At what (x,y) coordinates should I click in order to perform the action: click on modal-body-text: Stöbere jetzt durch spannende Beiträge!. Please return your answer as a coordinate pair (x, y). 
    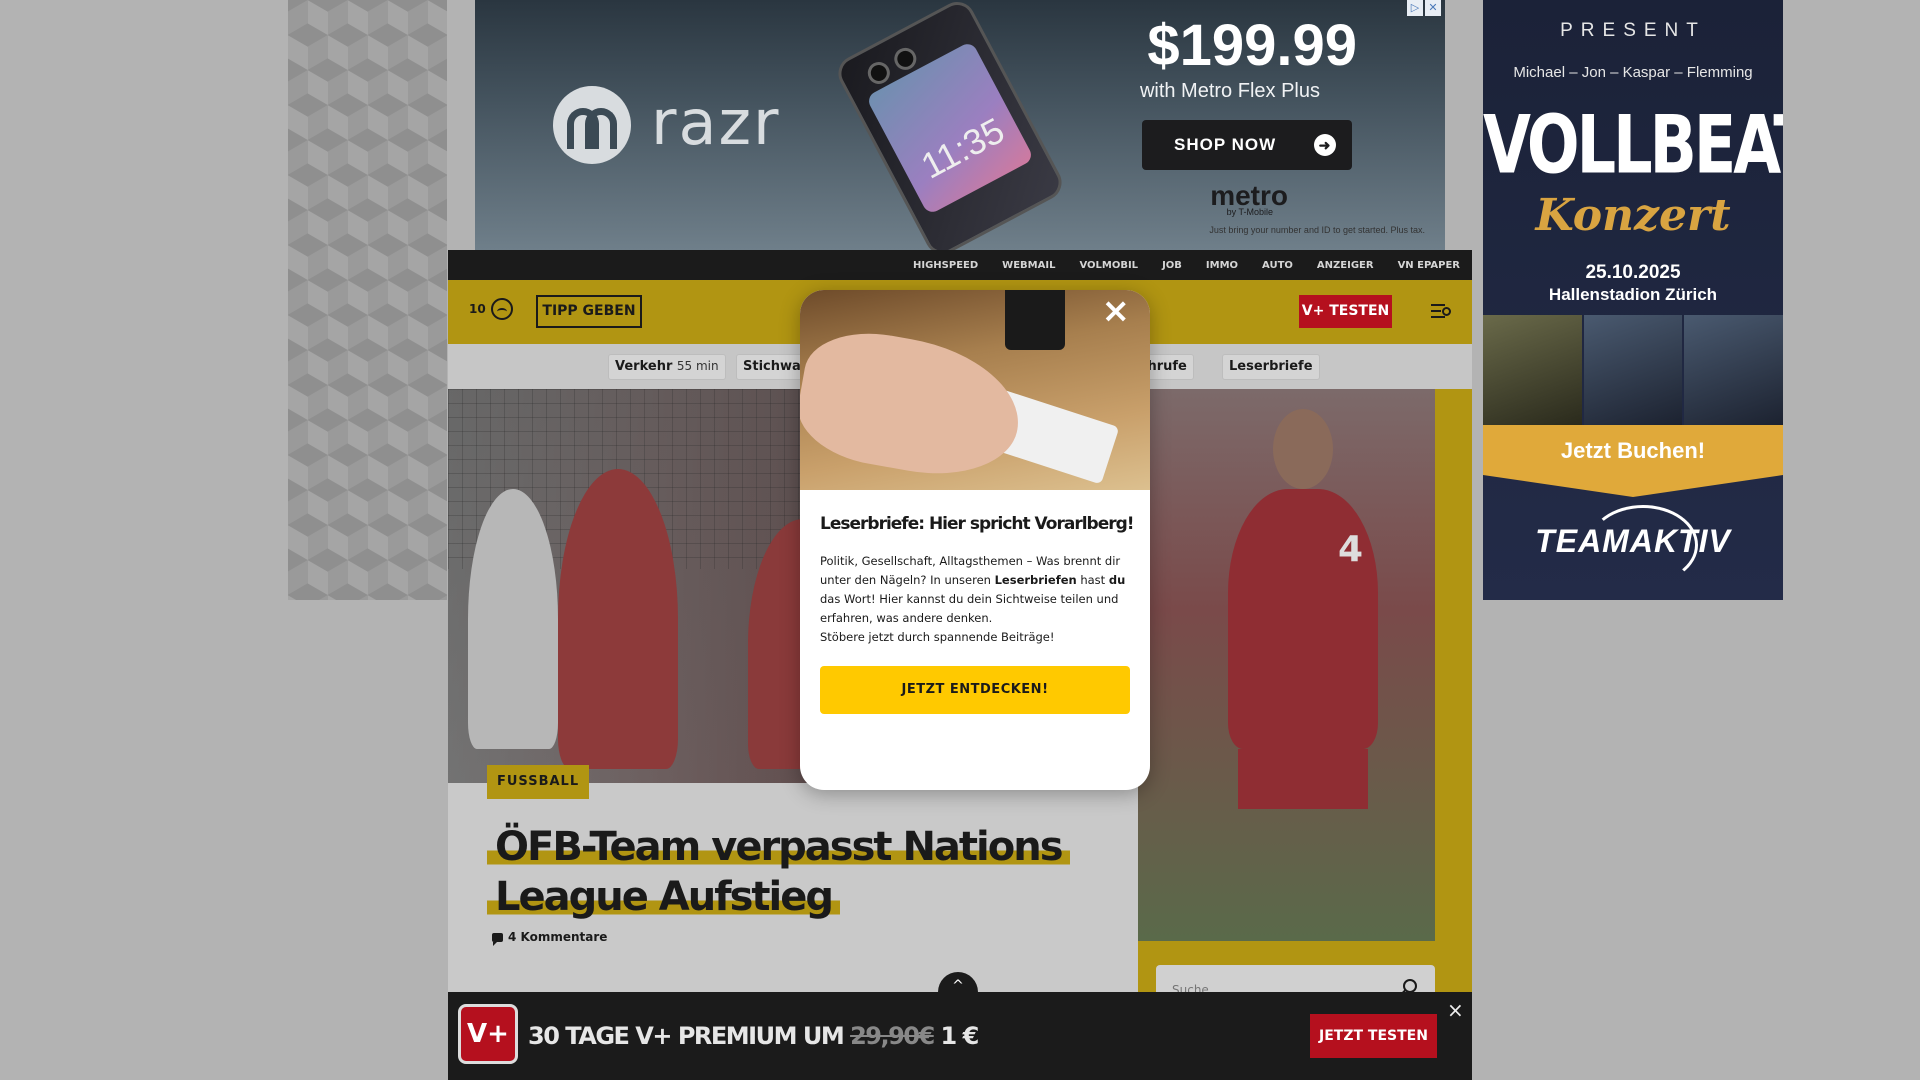
    Looking at the image, I should click on (937, 637).